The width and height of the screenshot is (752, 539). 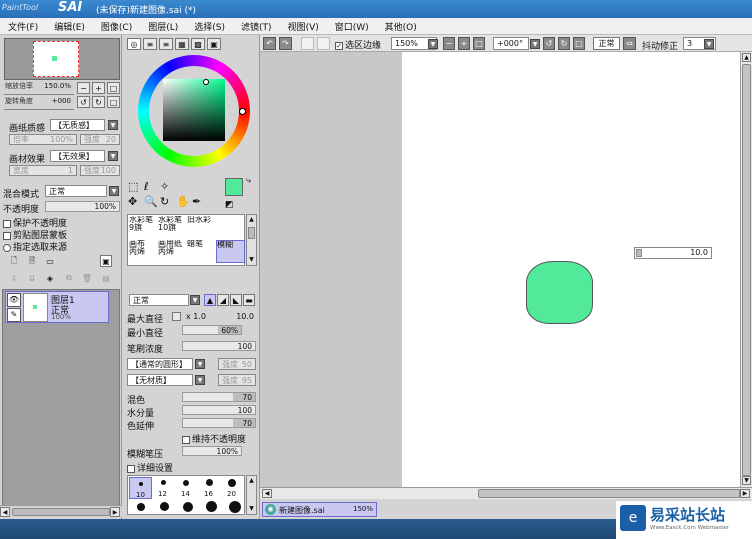 What do you see at coordinates (267, 493) in the screenshot?
I see `canvas-scroll-left-icon: ◀` at bounding box center [267, 493].